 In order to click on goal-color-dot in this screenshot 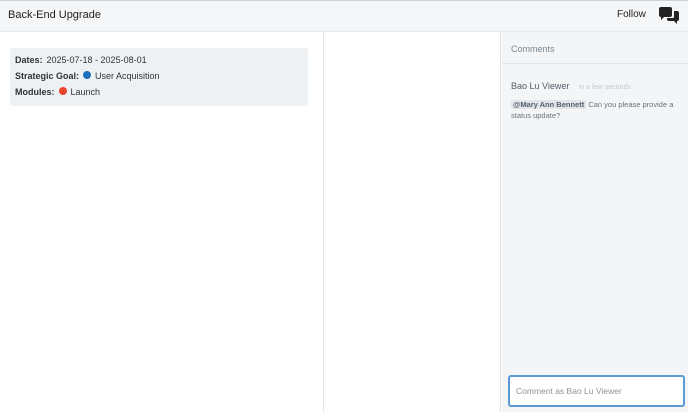, I will do `click(87, 75)`.